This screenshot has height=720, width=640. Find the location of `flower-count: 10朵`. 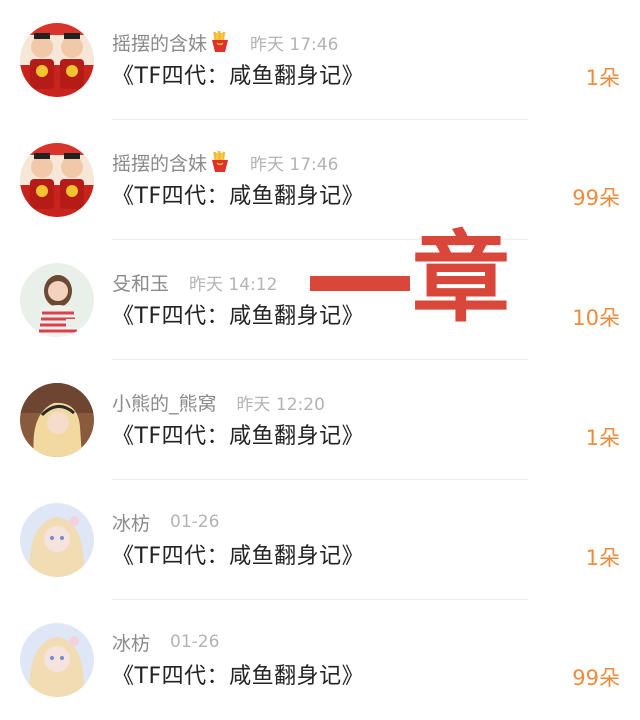

flower-count: 10朵 is located at coordinates (596, 318).